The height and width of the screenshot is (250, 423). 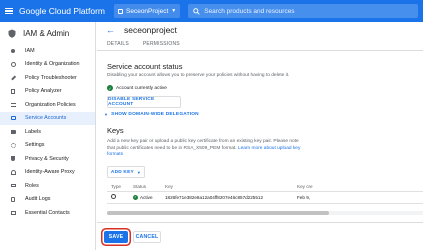 I want to click on hamburger-menu-icon, so click(x=9, y=11).